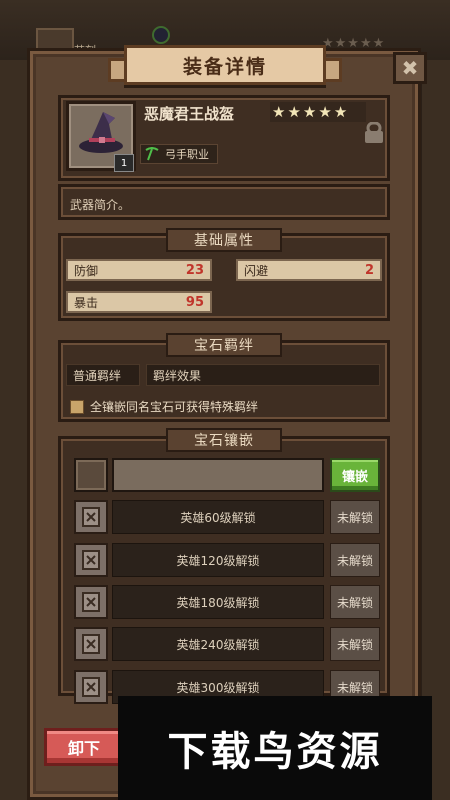 The height and width of the screenshot is (800, 450). Describe the element at coordinates (14, 430) in the screenshot. I see `background-left-edge` at that location.